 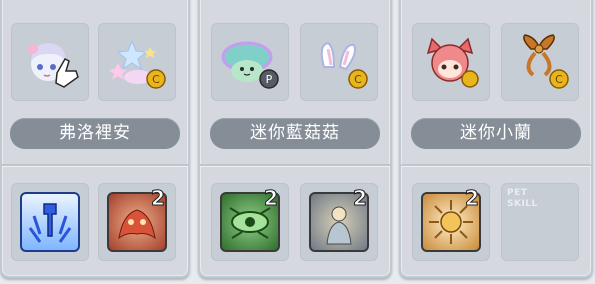 What do you see at coordinates (269, 79) in the screenshot?
I see `svg-text: P` at bounding box center [269, 79].